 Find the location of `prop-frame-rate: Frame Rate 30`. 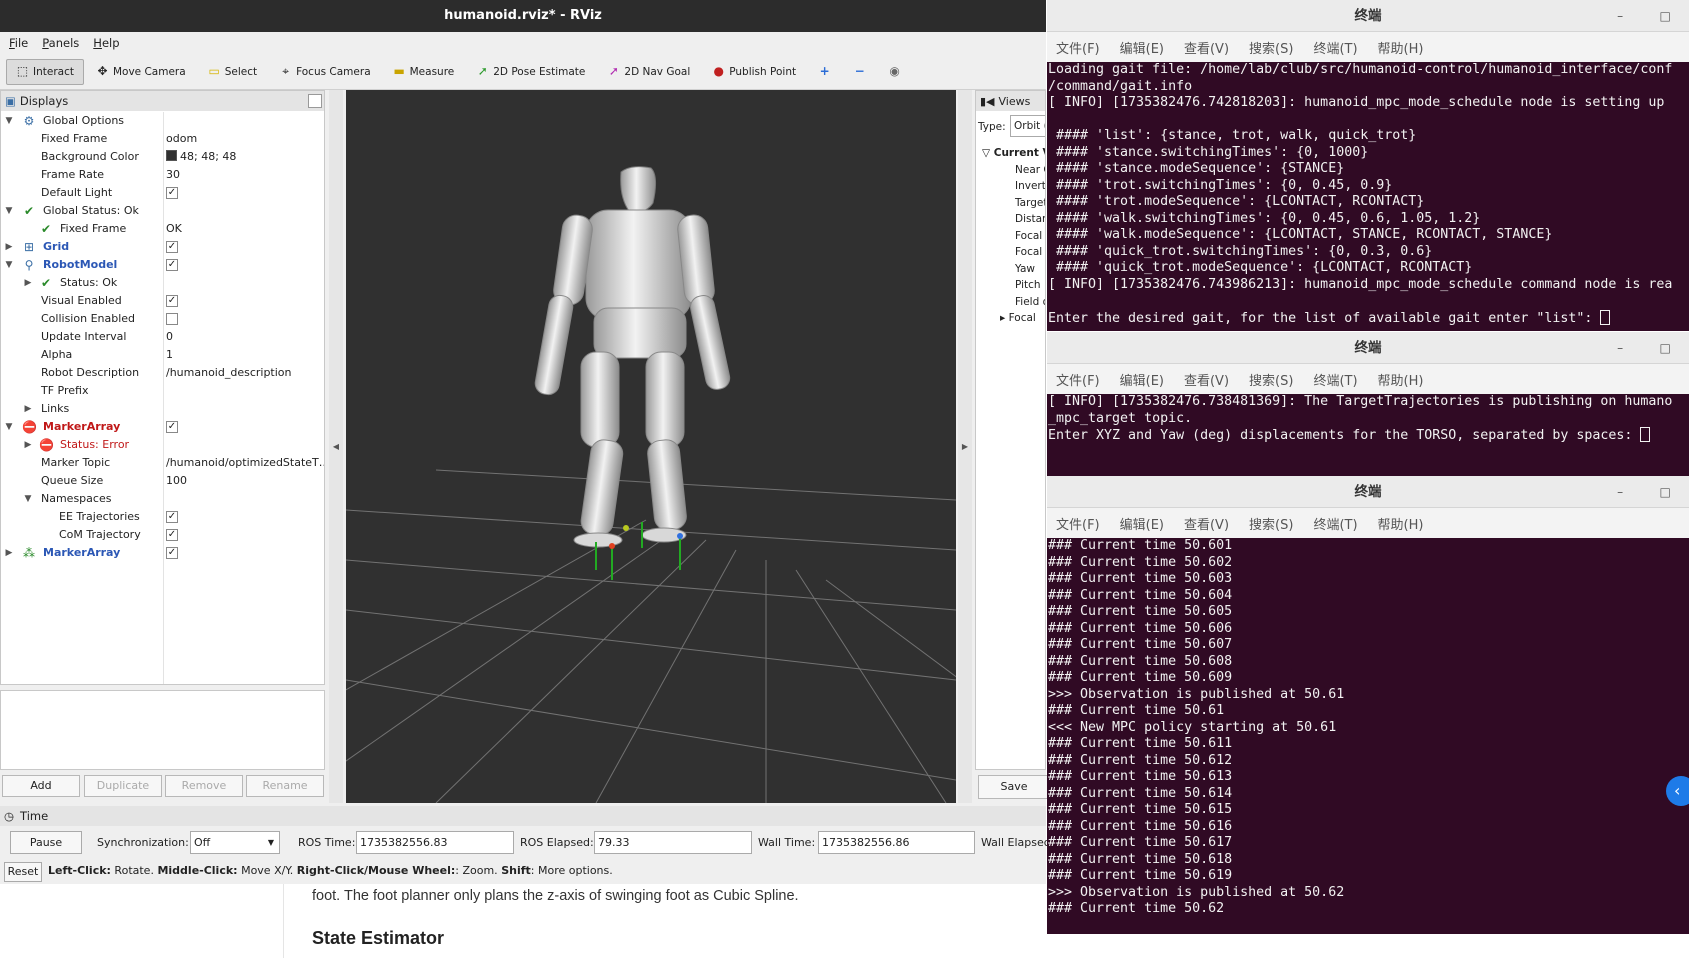

prop-frame-rate: Frame Rate 30 is located at coordinates (162, 175).